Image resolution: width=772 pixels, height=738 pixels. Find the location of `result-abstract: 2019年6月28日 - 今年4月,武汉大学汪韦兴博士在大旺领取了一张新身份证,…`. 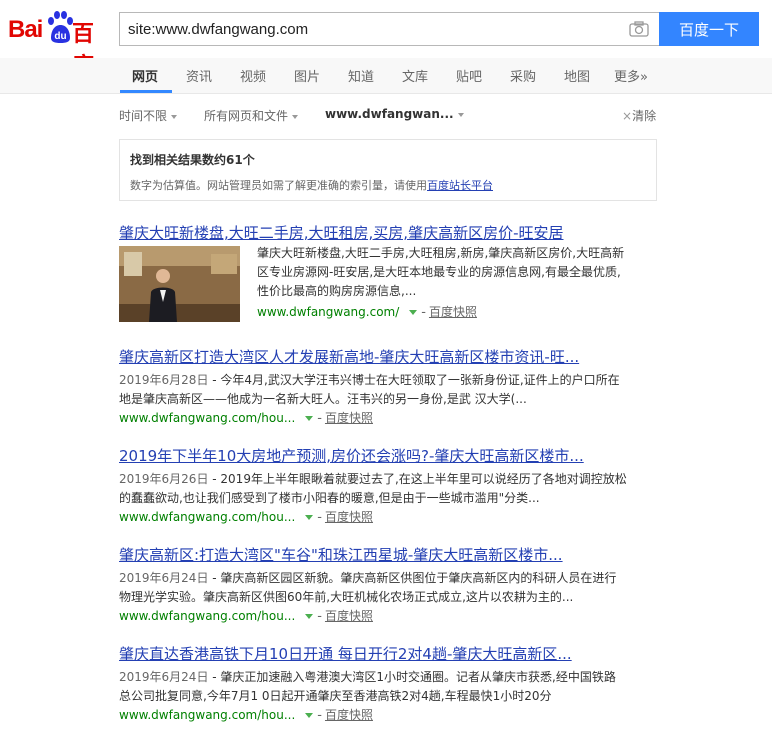

result-abstract: 2019年6月28日 - 今年4月,武汉大学汪韦兴博士在大旺领取了一张新身份证,… is located at coordinates (369, 389).